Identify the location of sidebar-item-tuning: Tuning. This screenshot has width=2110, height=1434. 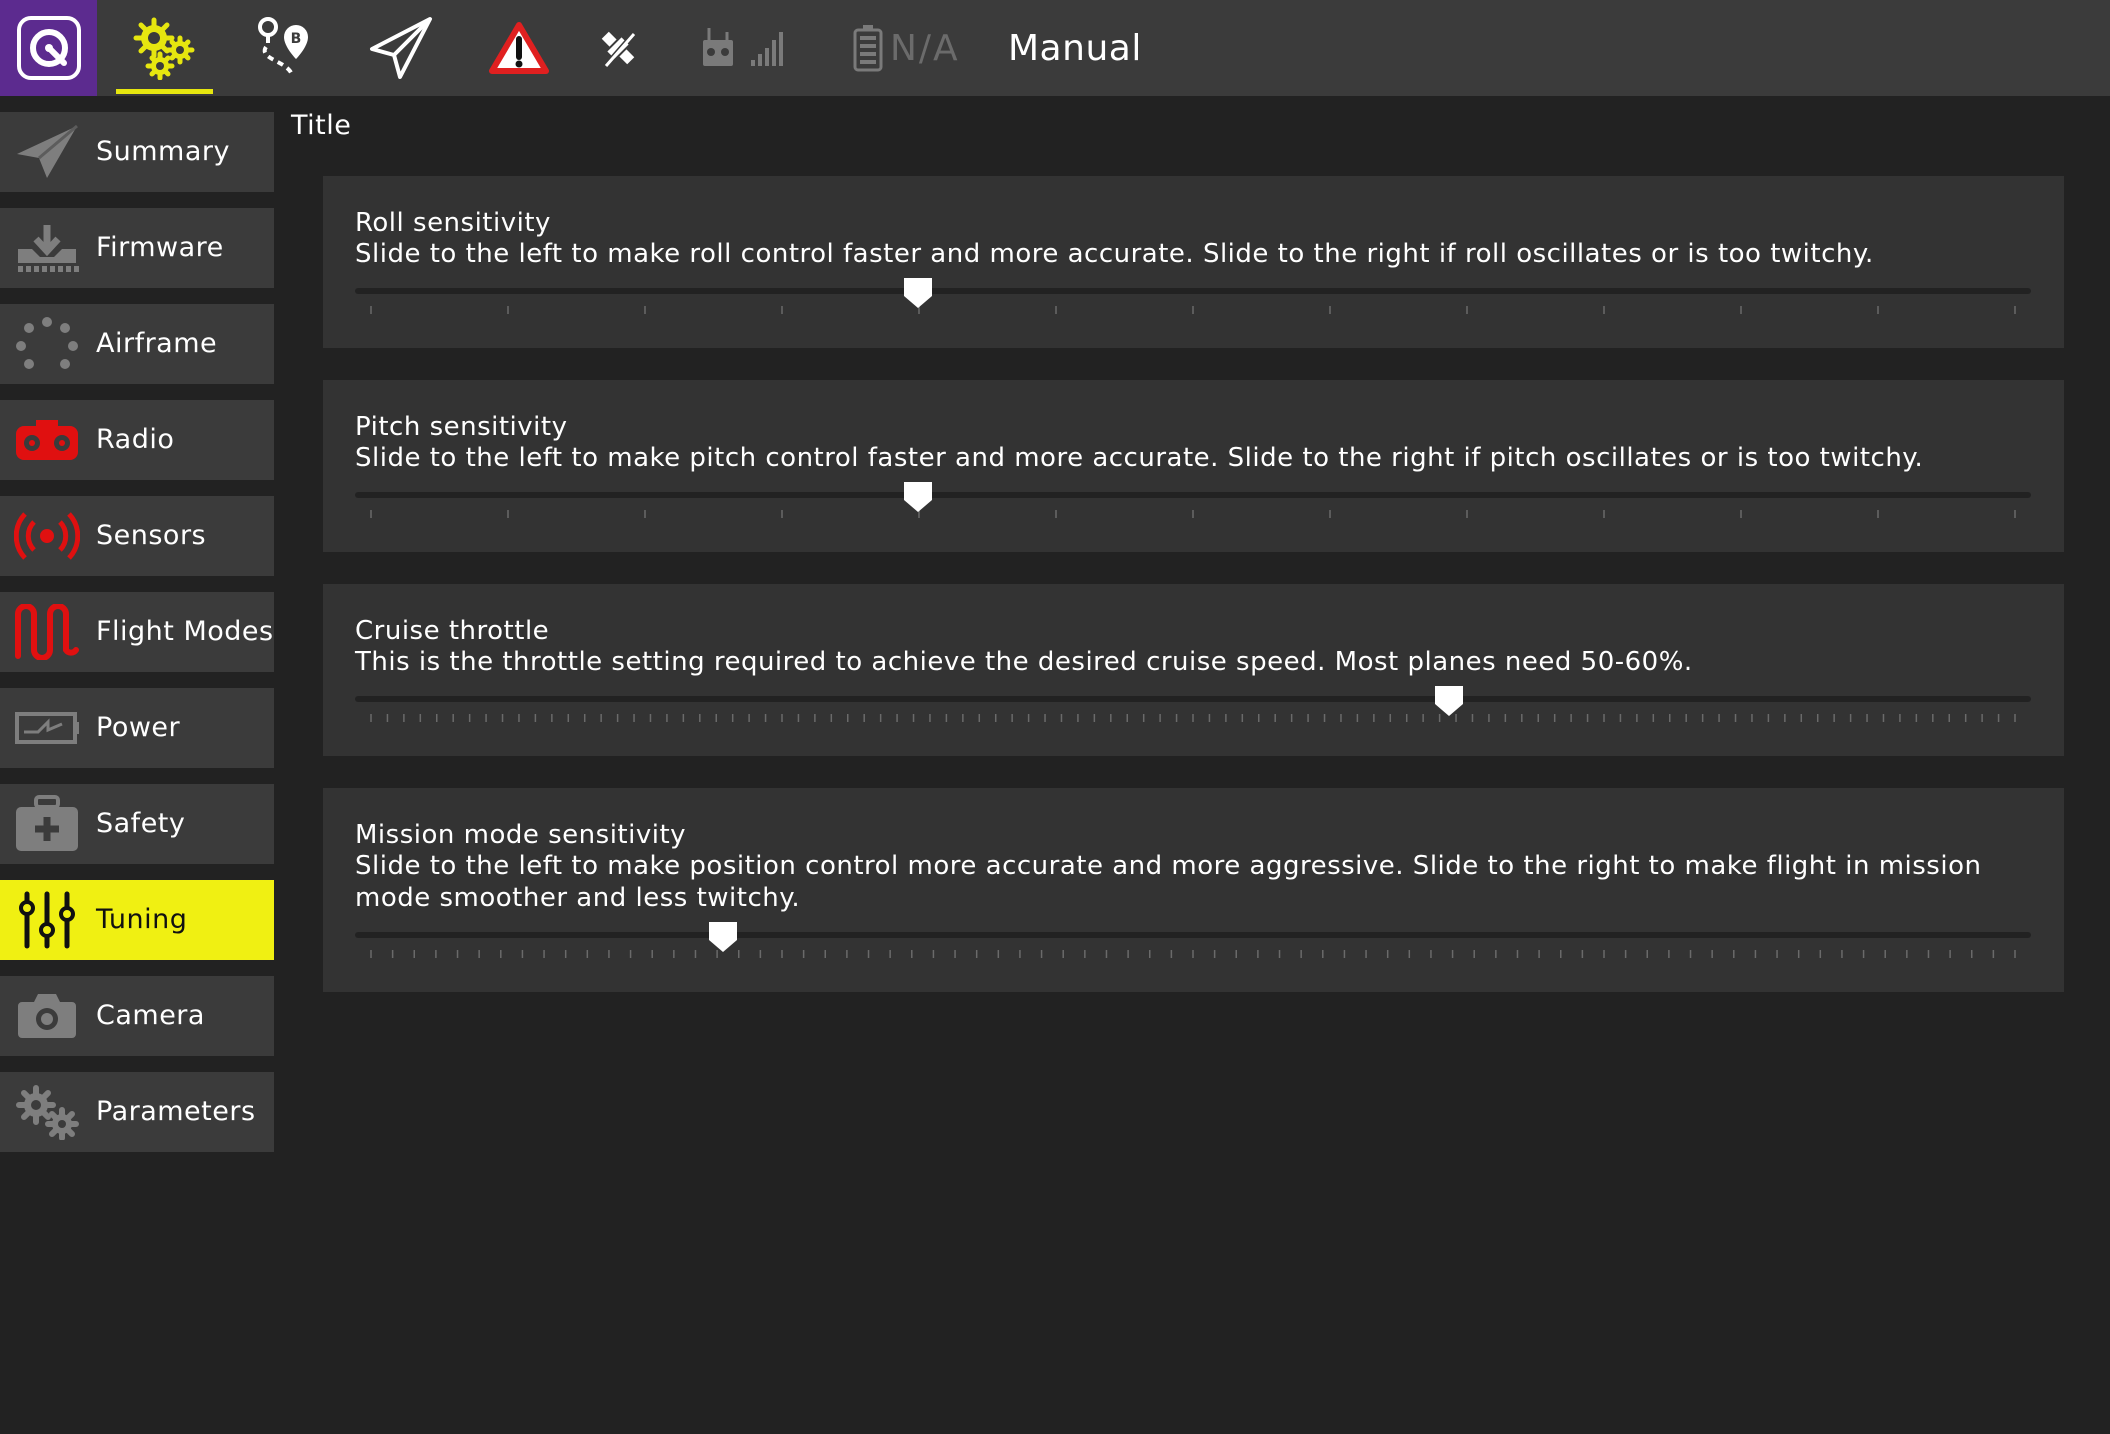
(137, 920).